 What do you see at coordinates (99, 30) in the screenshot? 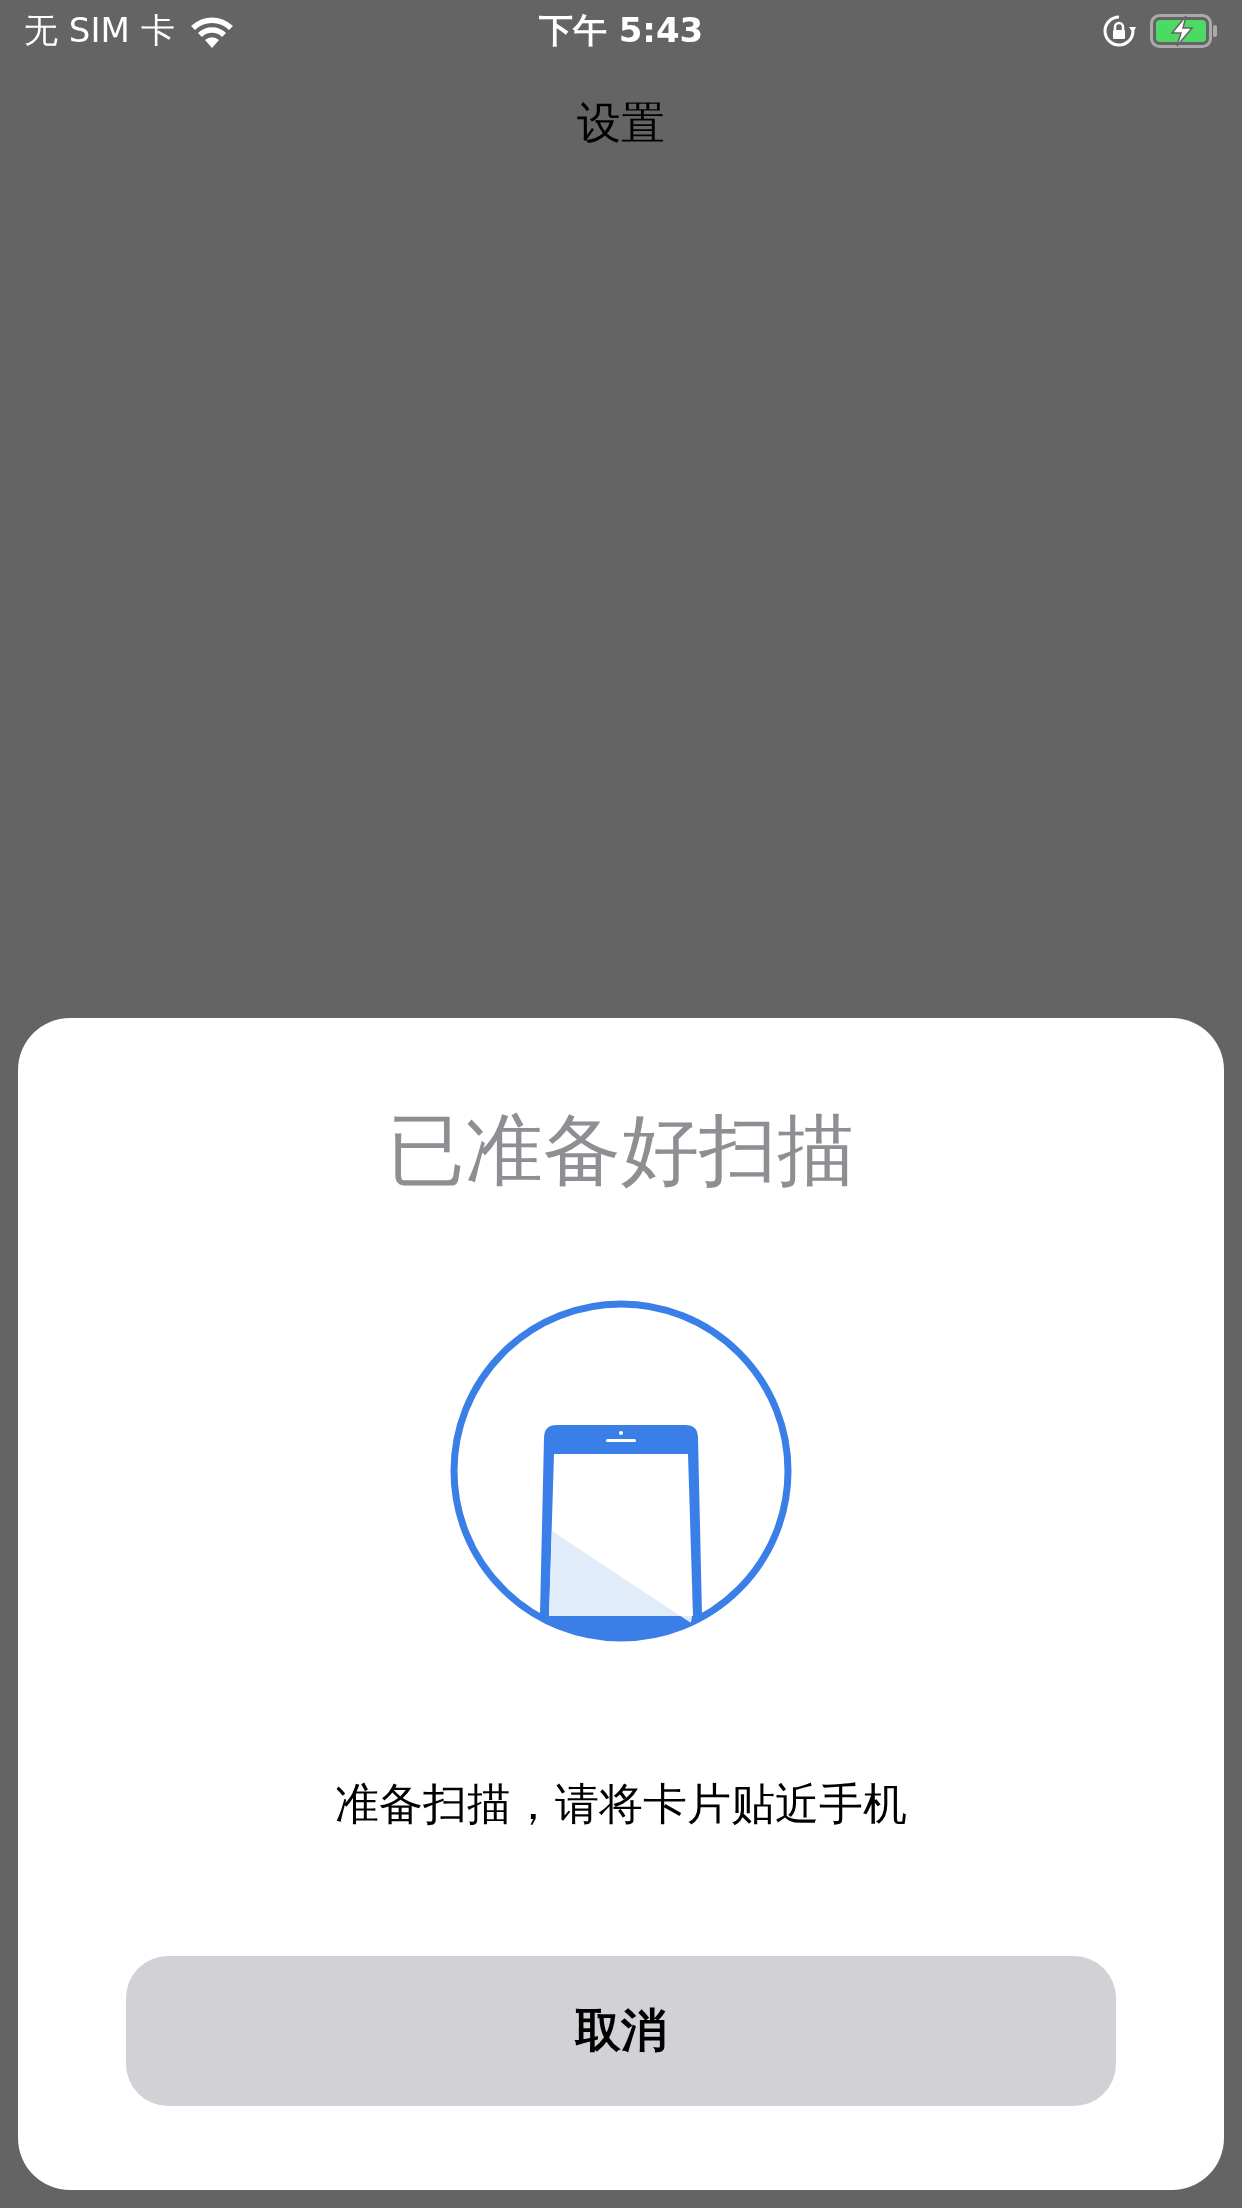
I see `carrier-label: 无 SIM 卡` at bounding box center [99, 30].